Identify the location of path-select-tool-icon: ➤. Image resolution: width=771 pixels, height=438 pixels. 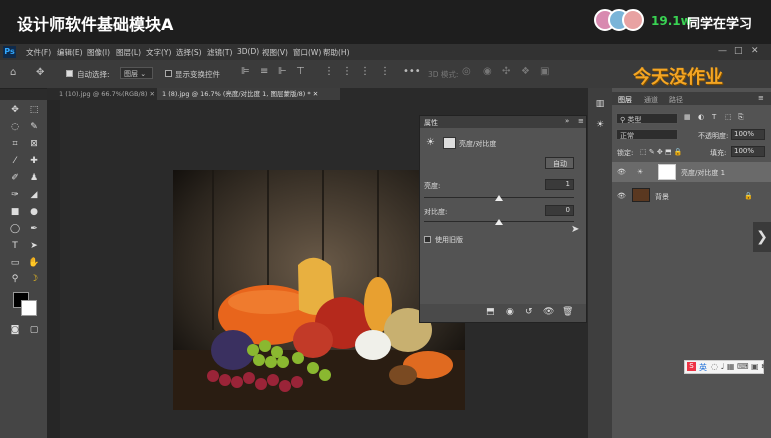
(34, 246).